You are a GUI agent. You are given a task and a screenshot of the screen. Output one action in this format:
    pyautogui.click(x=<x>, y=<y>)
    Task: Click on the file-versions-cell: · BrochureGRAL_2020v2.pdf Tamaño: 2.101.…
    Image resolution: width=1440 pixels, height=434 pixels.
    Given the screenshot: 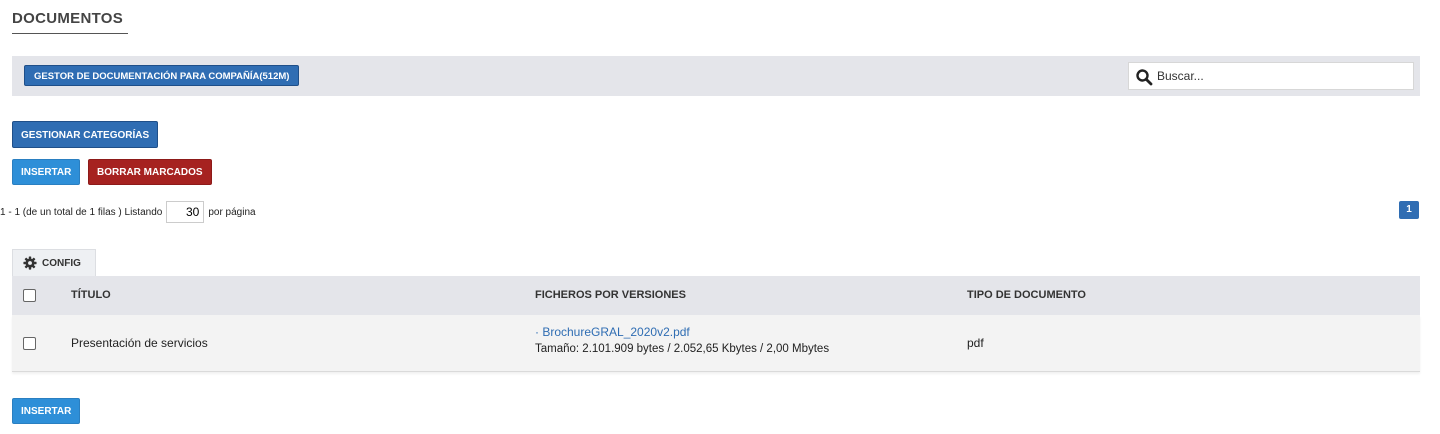 What is the action you would take?
    pyautogui.click(x=682, y=340)
    